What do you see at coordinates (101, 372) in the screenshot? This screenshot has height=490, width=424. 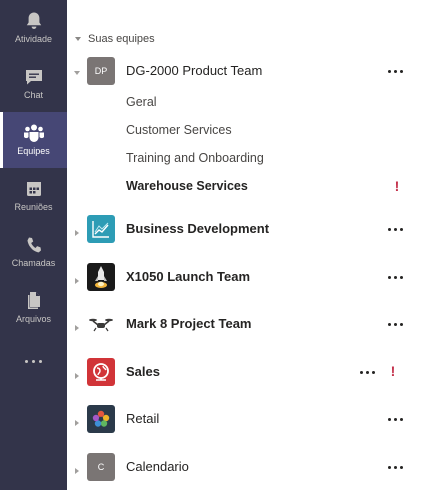 I see `globe-icon` at bounding box center [101, 372].